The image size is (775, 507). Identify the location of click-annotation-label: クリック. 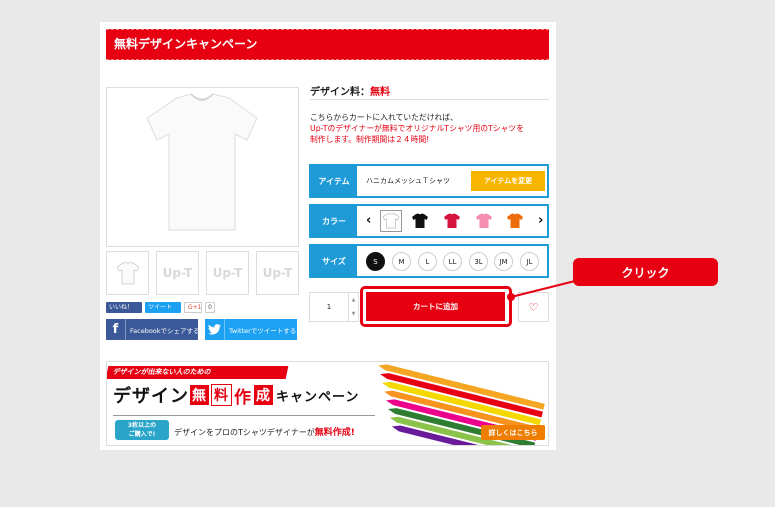
(645, 272).